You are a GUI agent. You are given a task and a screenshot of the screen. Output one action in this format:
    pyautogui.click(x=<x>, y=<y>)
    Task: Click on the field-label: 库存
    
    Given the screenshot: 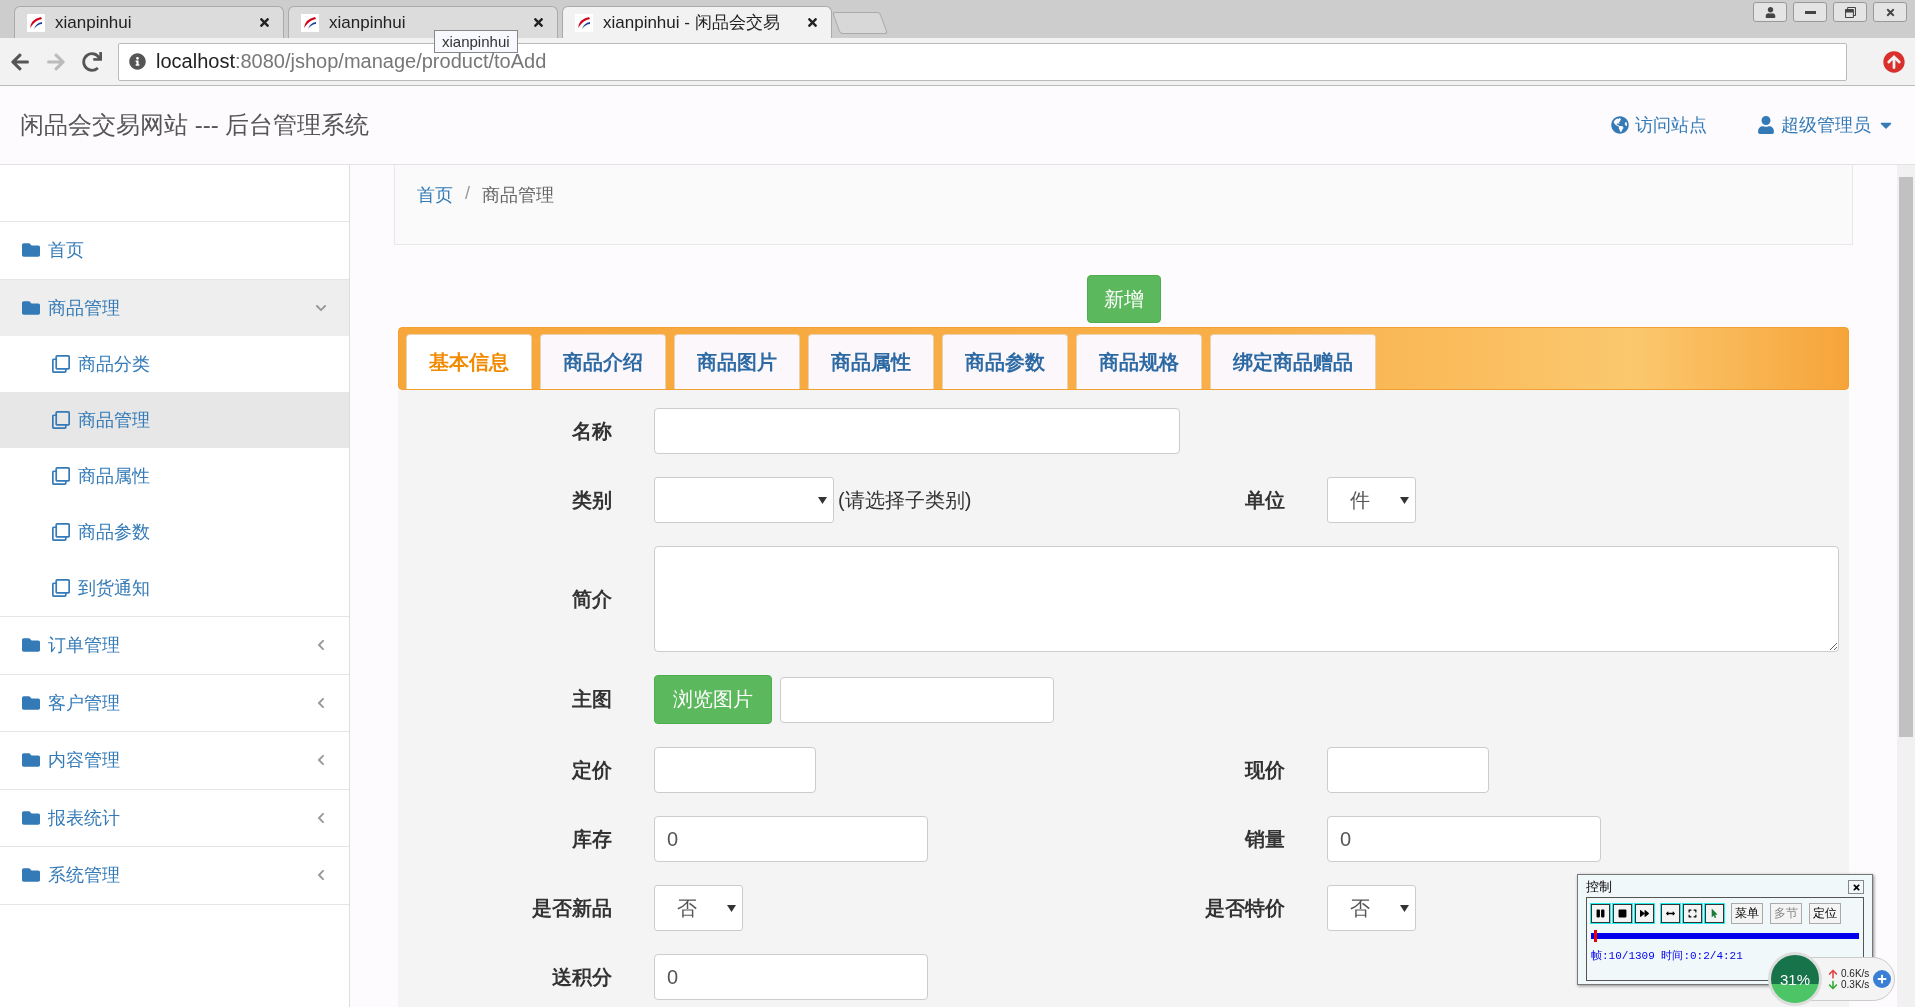 What is the action you would take?
    pyautogui.click(x=591, y=839)
    